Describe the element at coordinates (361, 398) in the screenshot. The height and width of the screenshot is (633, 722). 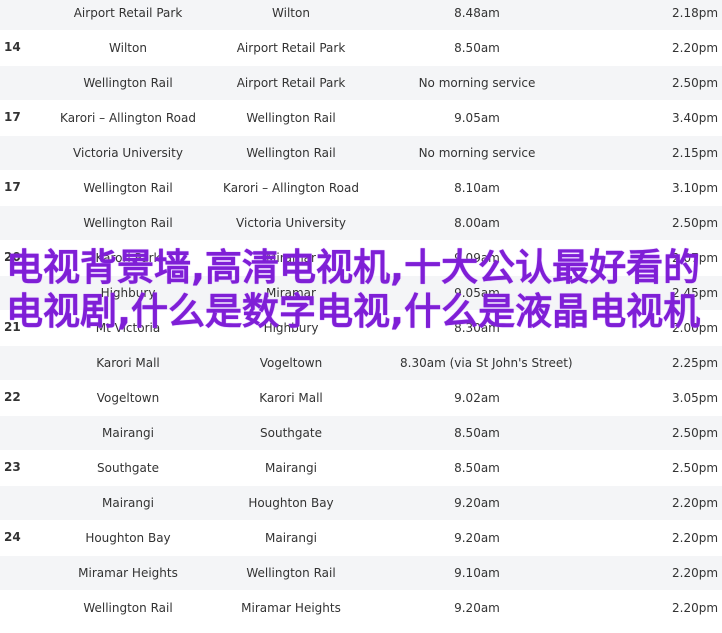
I see `table-row: Vogeltown Karori Mall 9.02am 3.05pm` at that location.